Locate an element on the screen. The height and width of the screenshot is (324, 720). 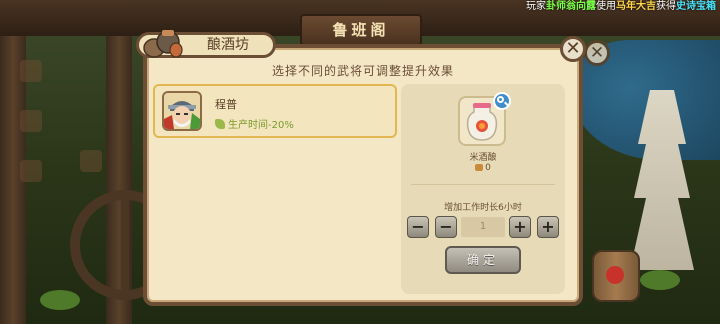
announcement-item: 马年大吉 is located at coordinates (636, 6).